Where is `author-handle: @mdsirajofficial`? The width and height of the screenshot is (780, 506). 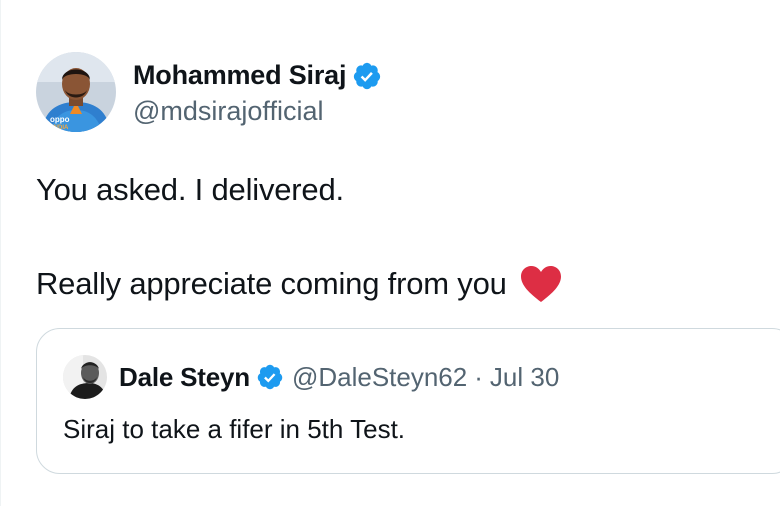 author-handle: @mdsirajofficial is located at coordinates (257, 111).